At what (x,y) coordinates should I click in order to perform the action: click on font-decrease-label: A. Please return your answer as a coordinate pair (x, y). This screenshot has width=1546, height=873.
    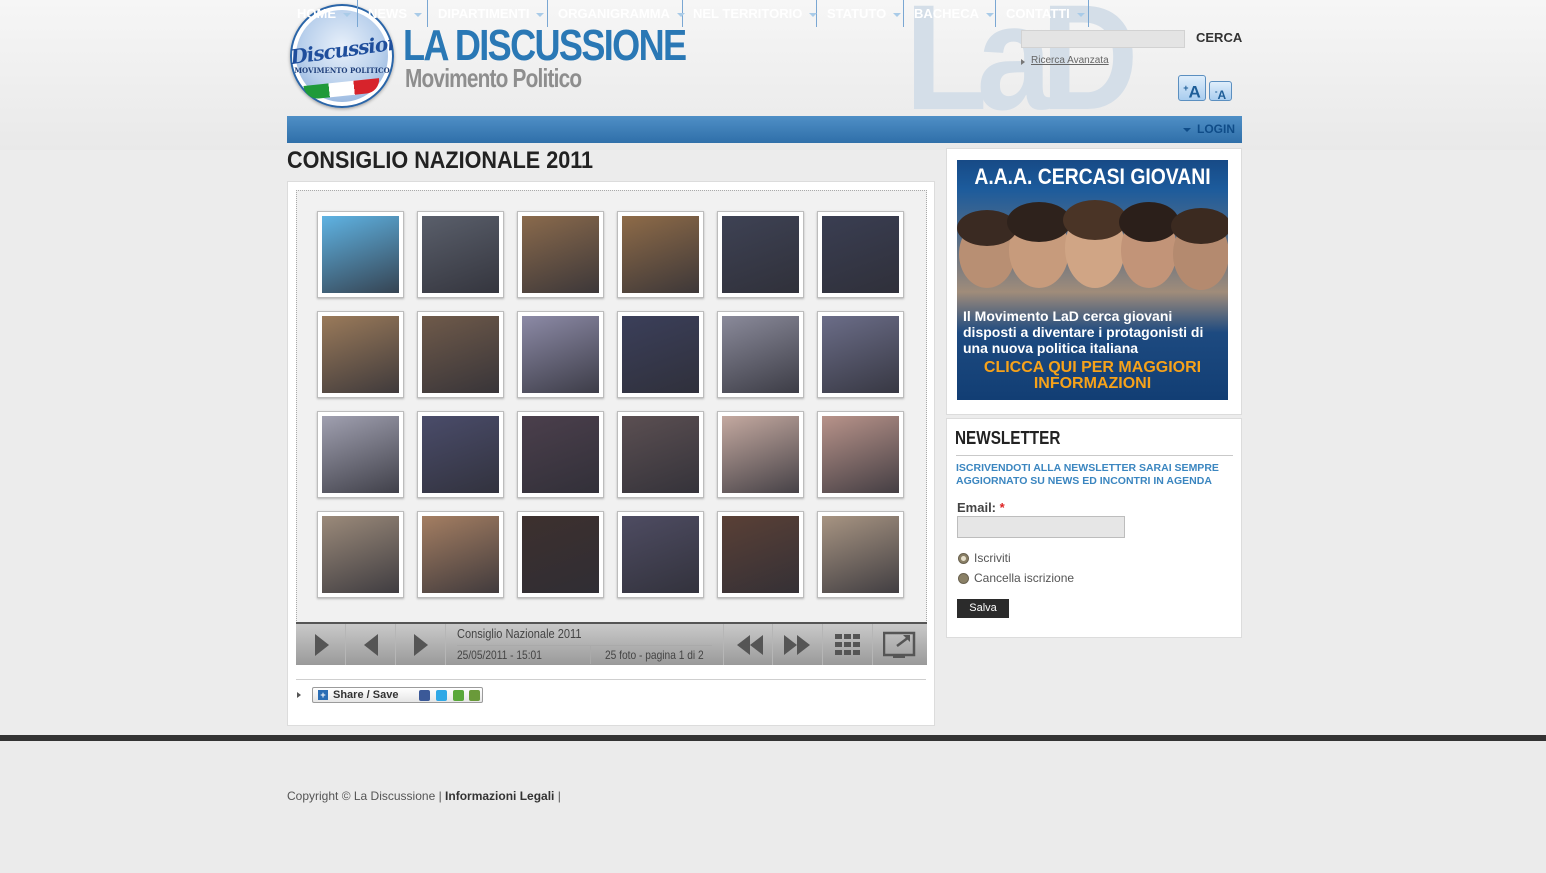
    Looking at the image, I should click on (1222, 95).